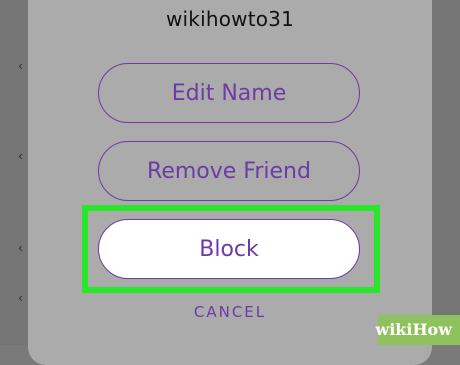 The height and width of the screenshot is (365, 460). Describe the element at coordinates (230, 19) in the screenshot. I see `sheet-title-username: wikihowto31` at that location.